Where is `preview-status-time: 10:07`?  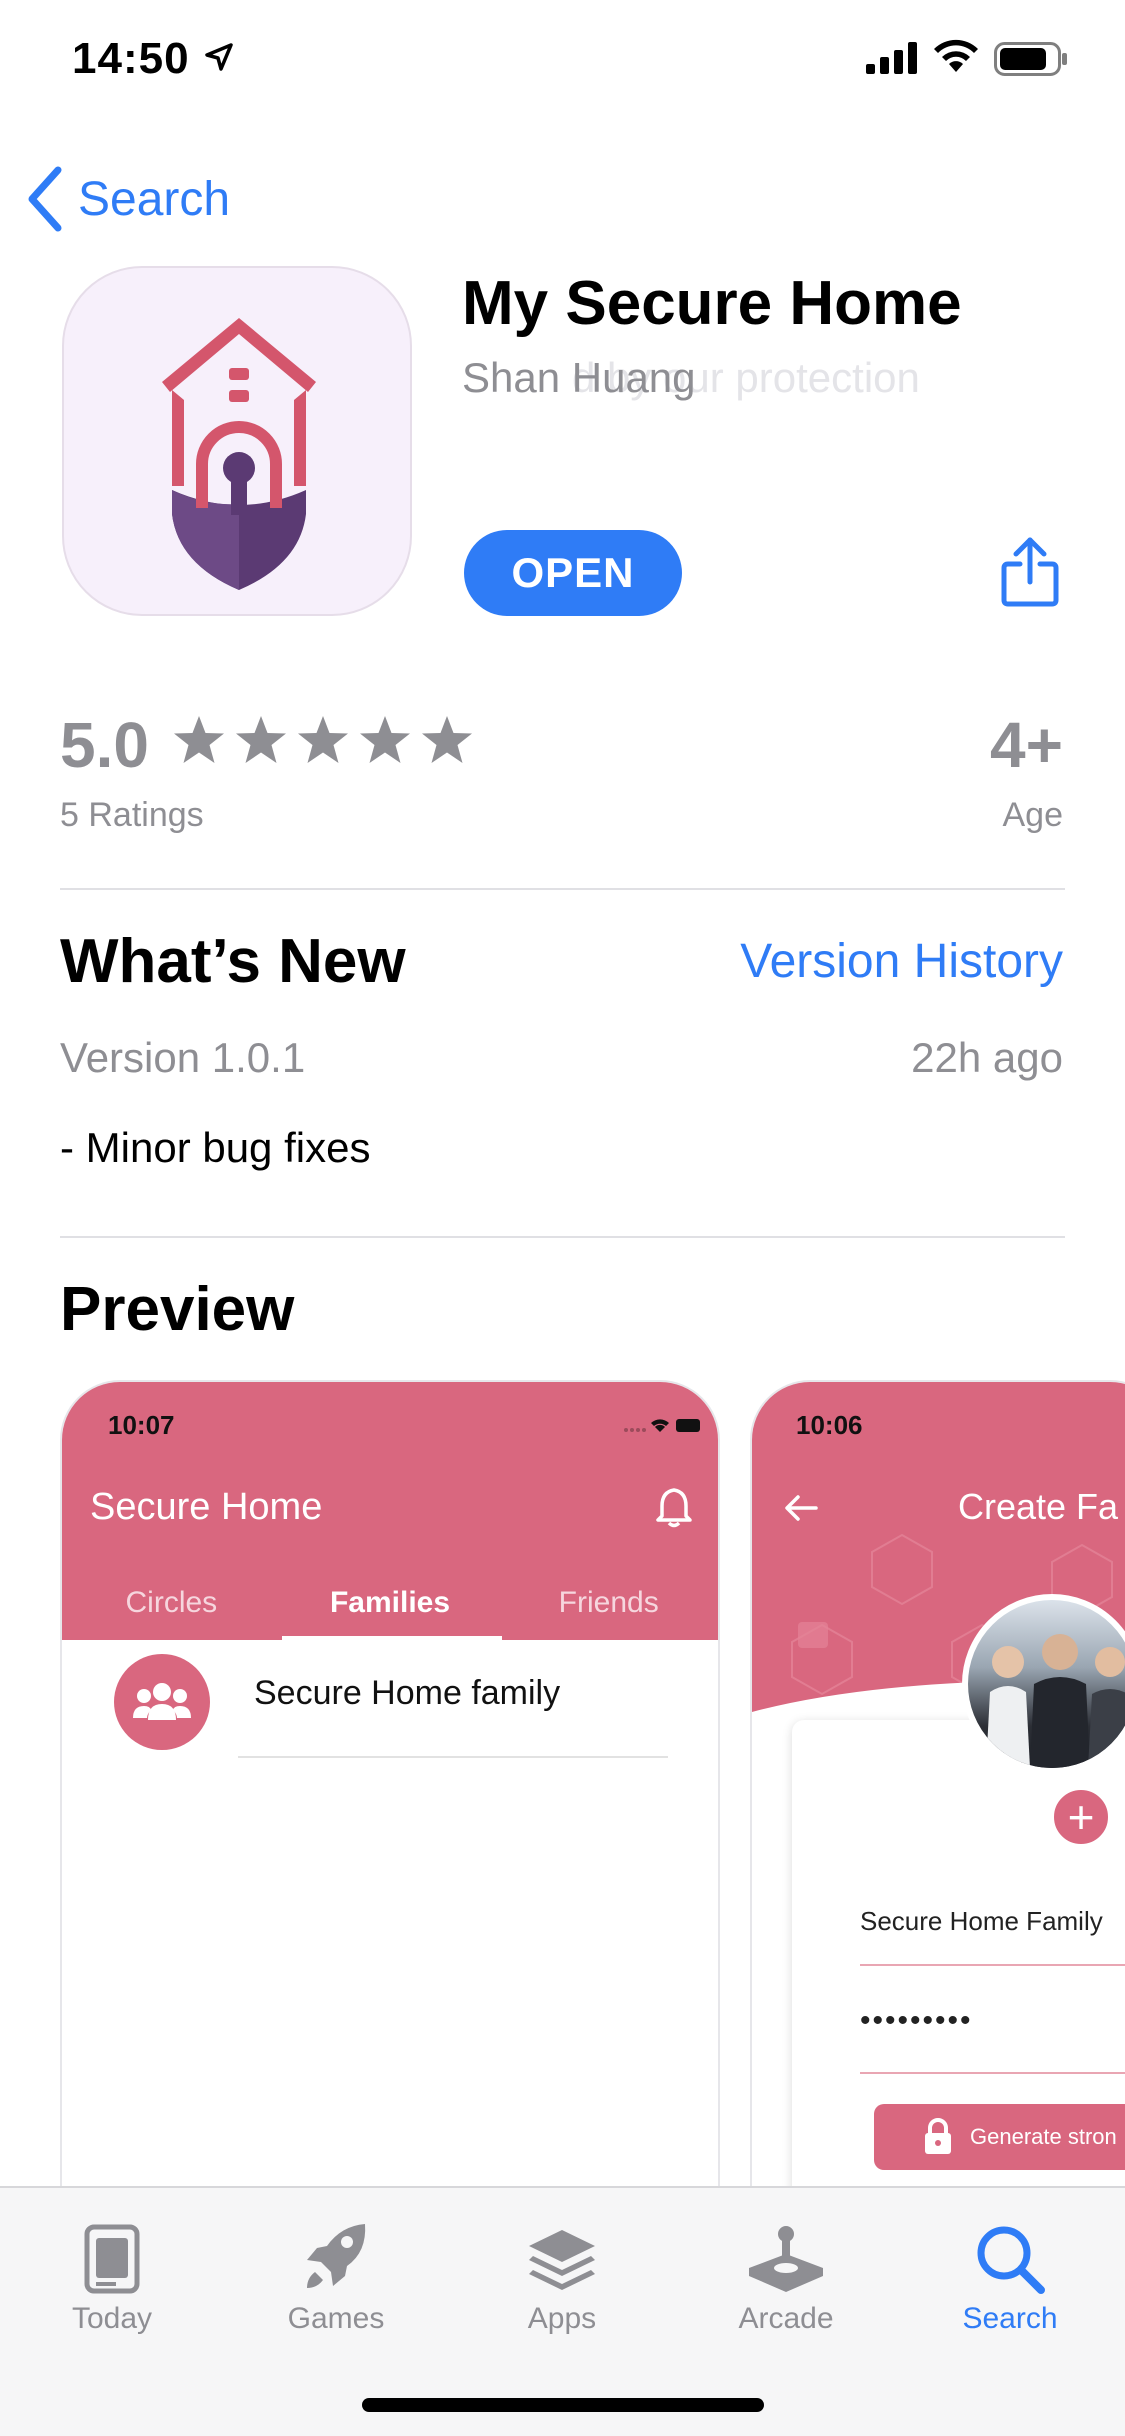
preview-status-time: 10:07 is located at coordinates (141, 1425).